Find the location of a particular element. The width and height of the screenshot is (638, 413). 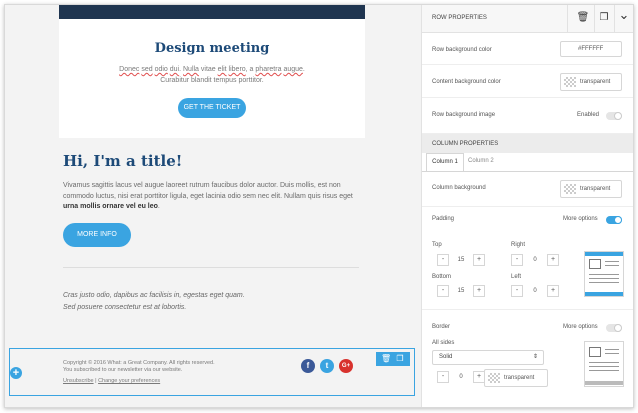

border-preview is located at coordinates (604, 364).